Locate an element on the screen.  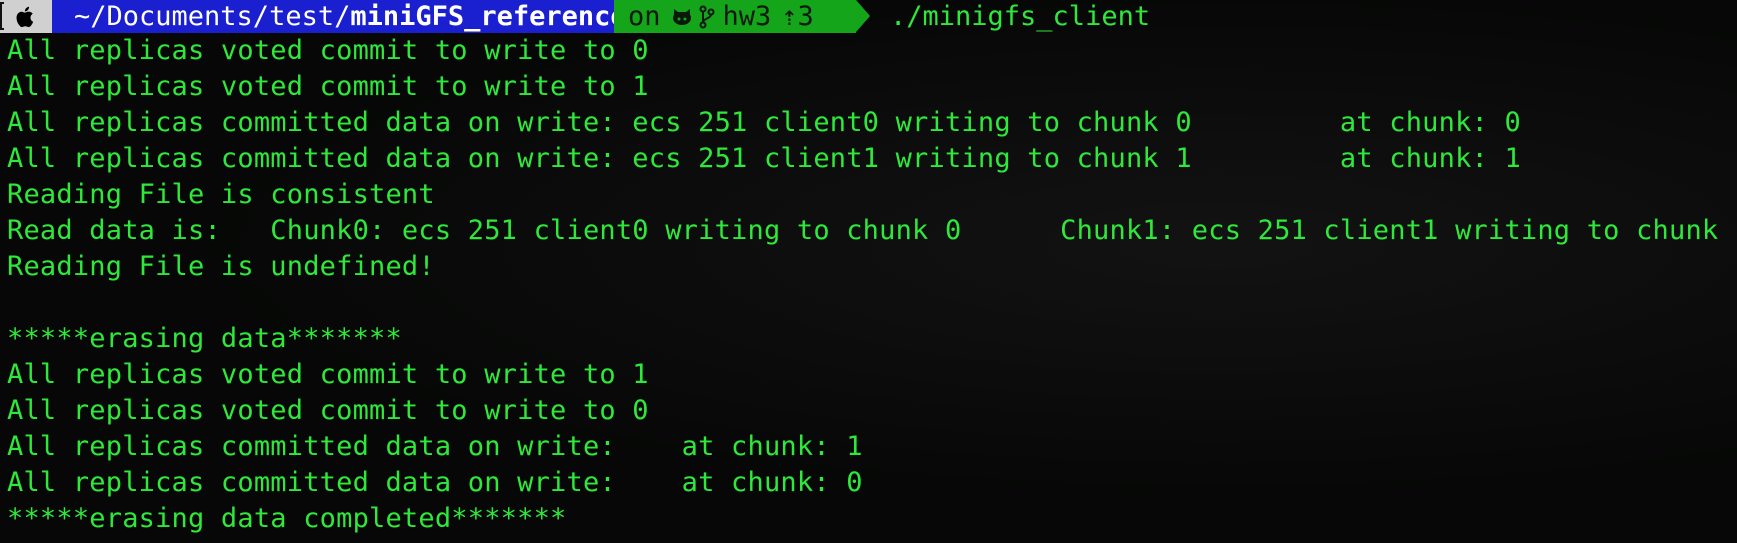
github-icon is located at coordinates (681, 16).